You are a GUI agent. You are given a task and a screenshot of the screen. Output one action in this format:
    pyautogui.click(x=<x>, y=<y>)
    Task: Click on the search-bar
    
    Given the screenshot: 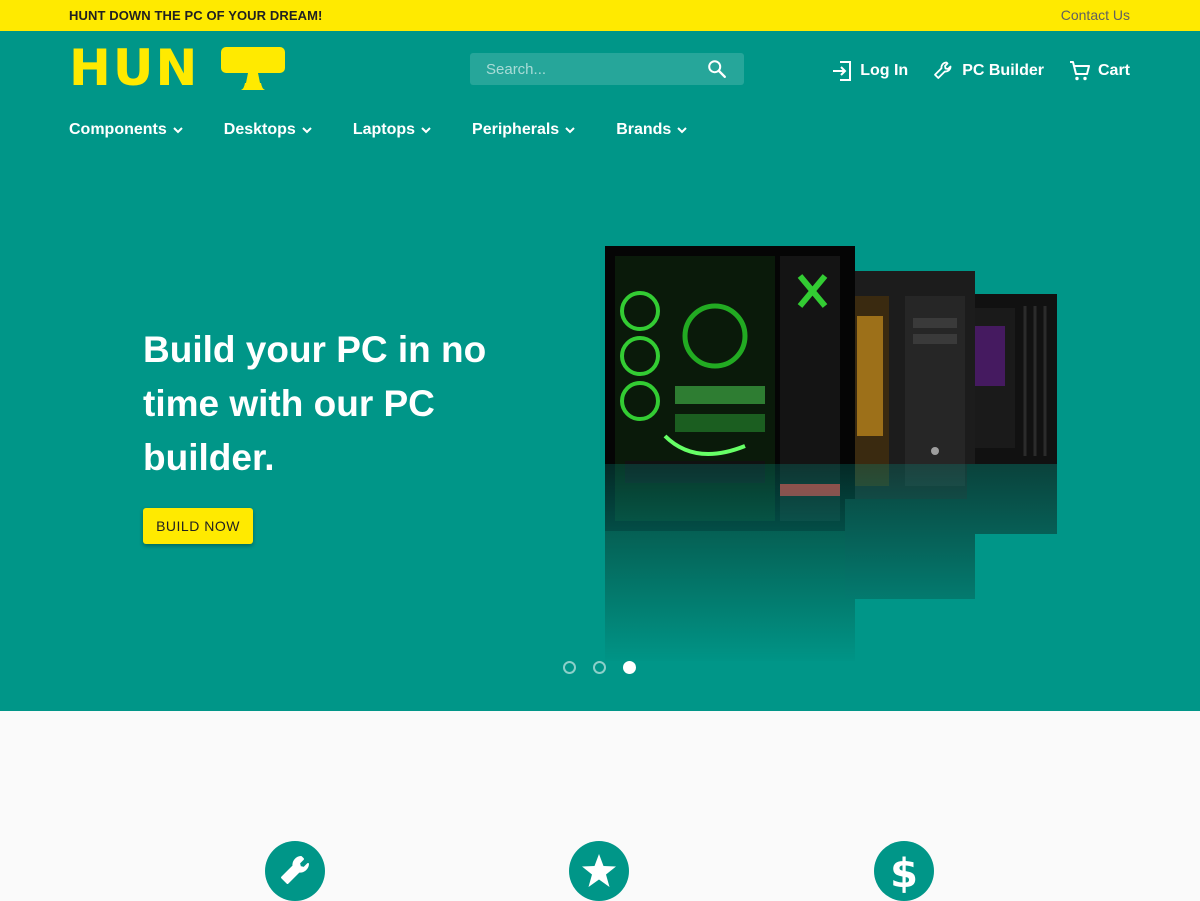 What is the action you would take?
    pyautogui.click(x=607, y=69)
    